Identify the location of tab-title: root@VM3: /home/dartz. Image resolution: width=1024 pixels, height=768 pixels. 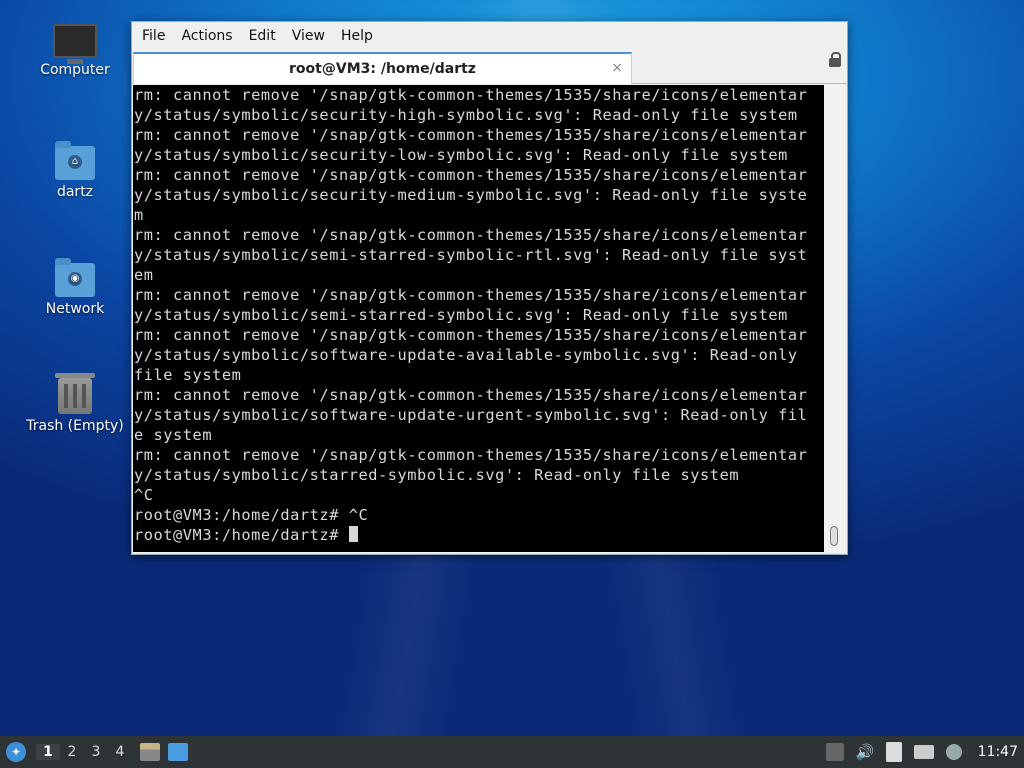
(382, 69).